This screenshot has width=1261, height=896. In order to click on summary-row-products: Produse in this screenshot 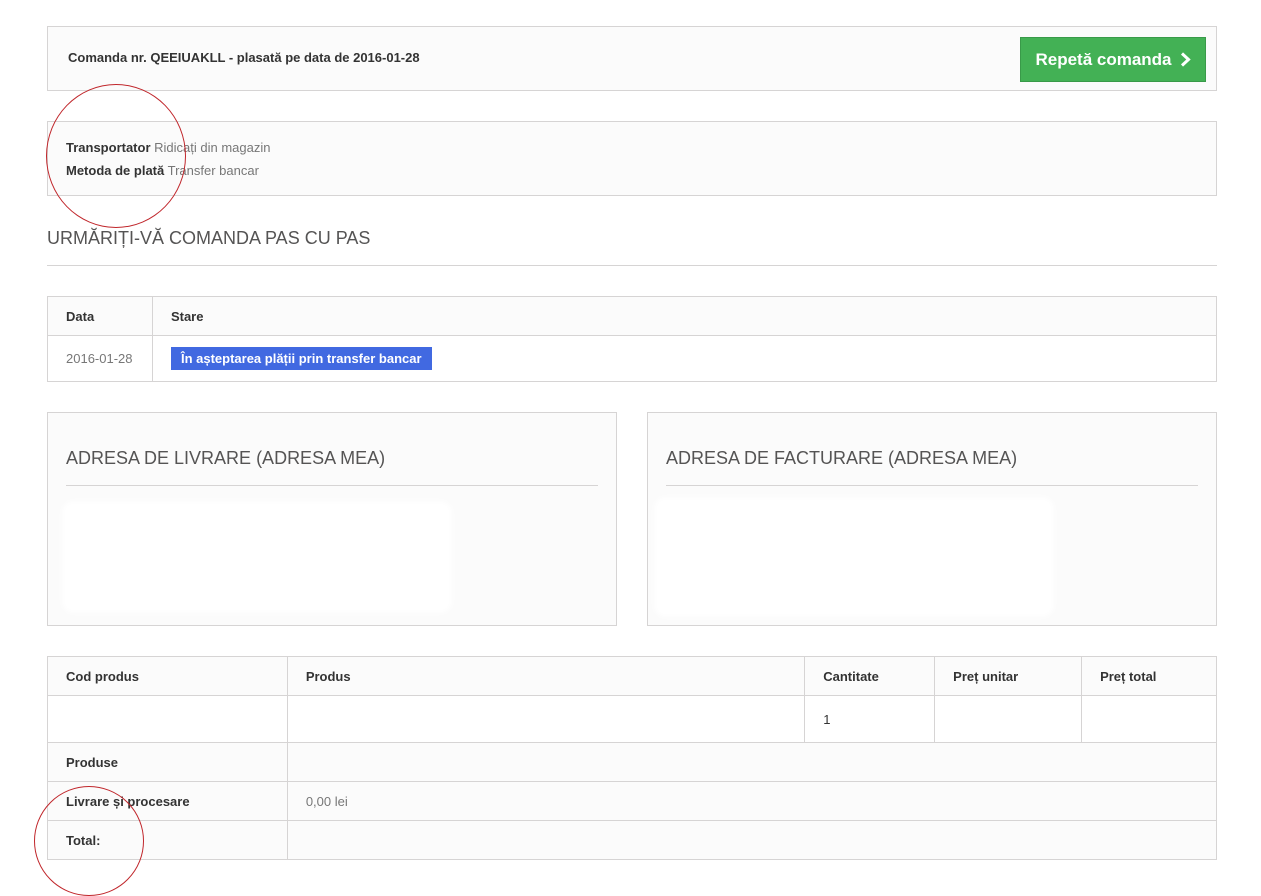, I will do `click(632, 762)`.